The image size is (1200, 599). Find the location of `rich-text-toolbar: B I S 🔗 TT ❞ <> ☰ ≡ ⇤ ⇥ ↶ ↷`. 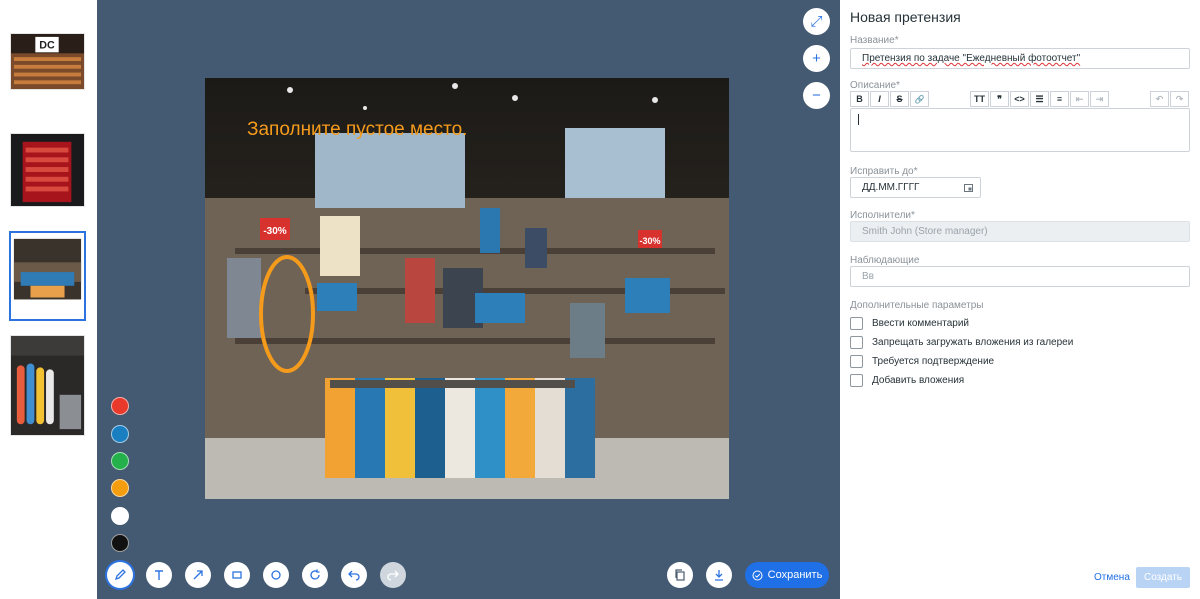

rich-text-toolbar: B I S 🔗 TT ❞ <> ☰ ≡ ⇤ ⇥ ↶ ↷ is located at coordinates (1020, 99).